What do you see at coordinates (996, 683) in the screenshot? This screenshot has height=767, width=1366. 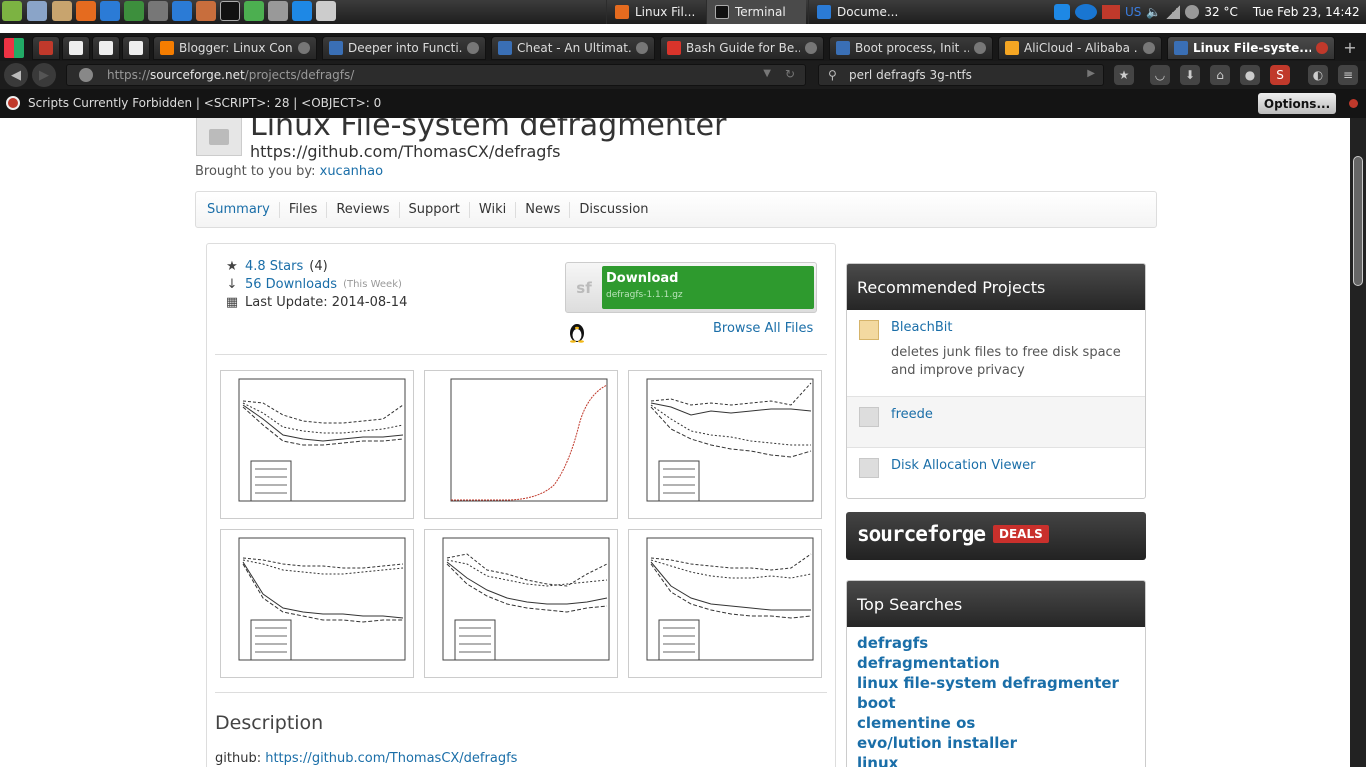 I see `top-search-link: linux file-system defragmenter` at bounding box center [996, 683].